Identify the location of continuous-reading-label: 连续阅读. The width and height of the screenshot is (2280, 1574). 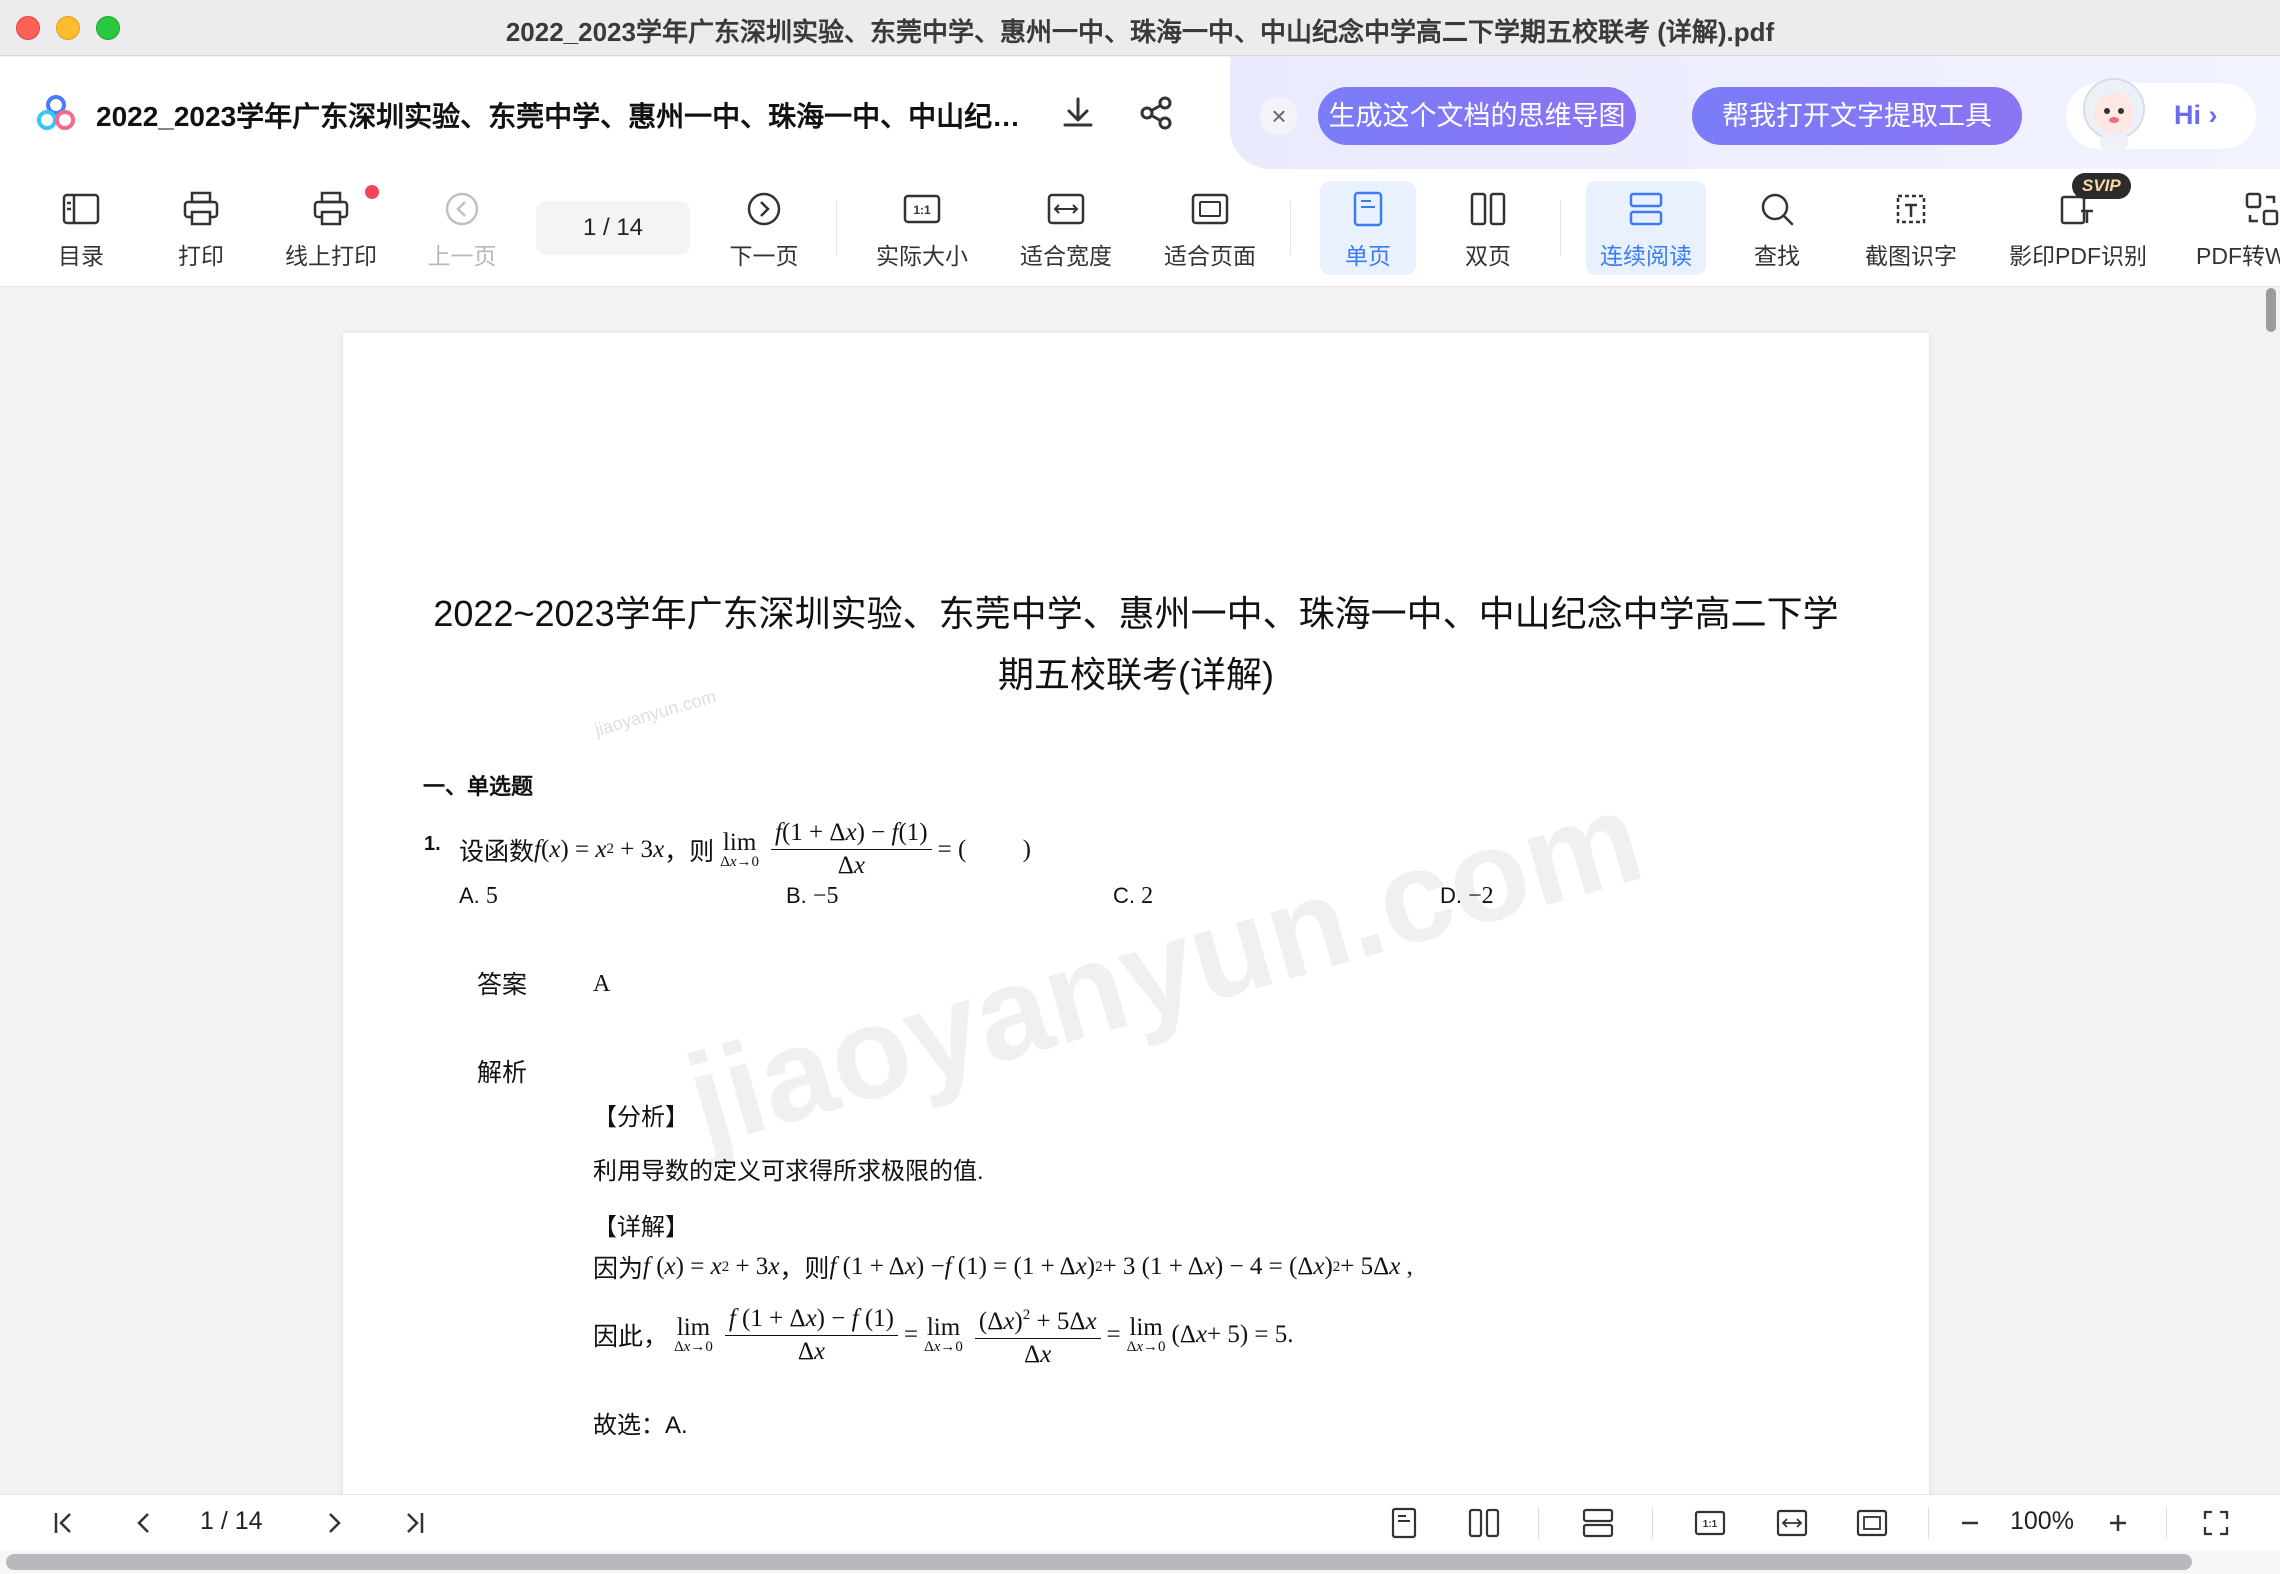
(1646, 256).